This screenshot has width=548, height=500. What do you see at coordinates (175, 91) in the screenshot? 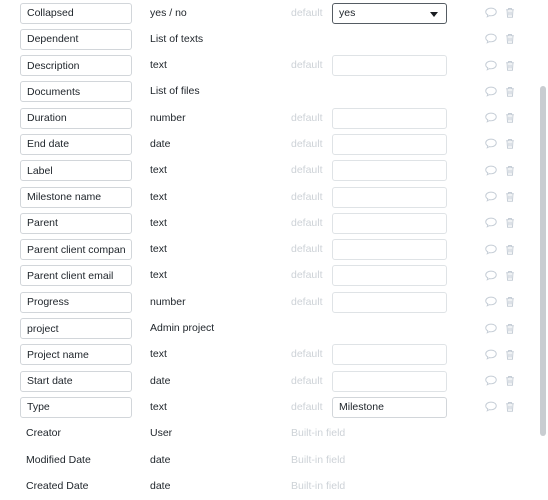
I see `field-type-label: List of files` at bounding box center [175, 91].